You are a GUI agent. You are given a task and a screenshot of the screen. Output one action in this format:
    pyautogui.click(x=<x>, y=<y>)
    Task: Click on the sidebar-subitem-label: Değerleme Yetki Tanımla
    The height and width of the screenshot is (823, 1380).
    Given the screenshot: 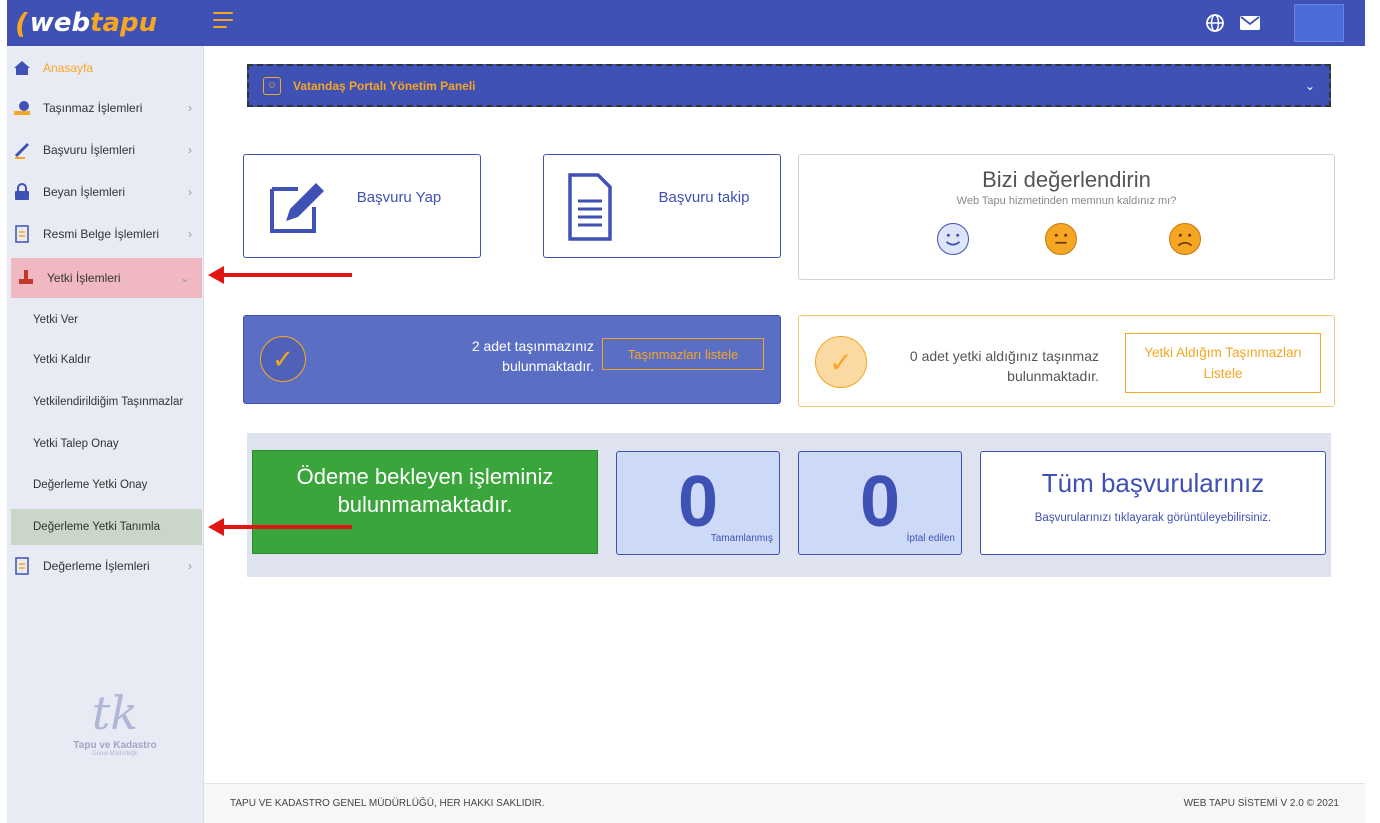 What is the action you would take?
    pyautogui.click(x=96, y=527)
    